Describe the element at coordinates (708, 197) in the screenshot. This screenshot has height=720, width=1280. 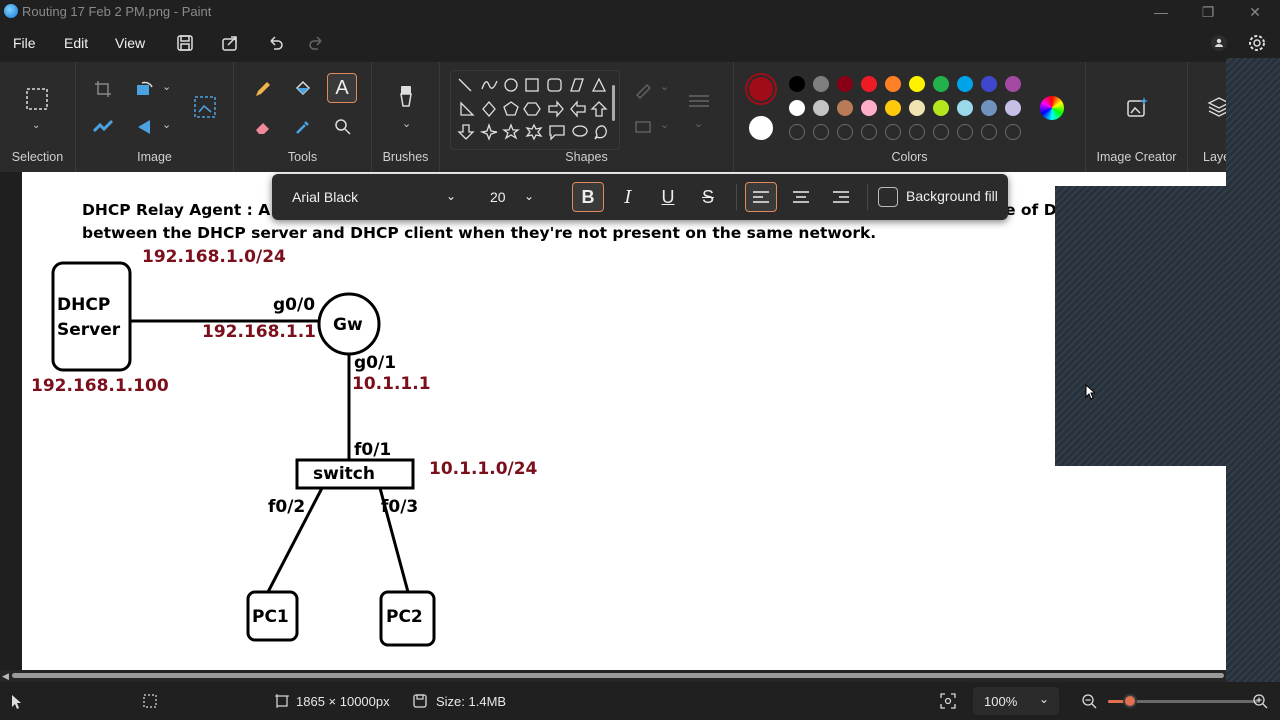
I see `strikethrough-button: S` at that location.